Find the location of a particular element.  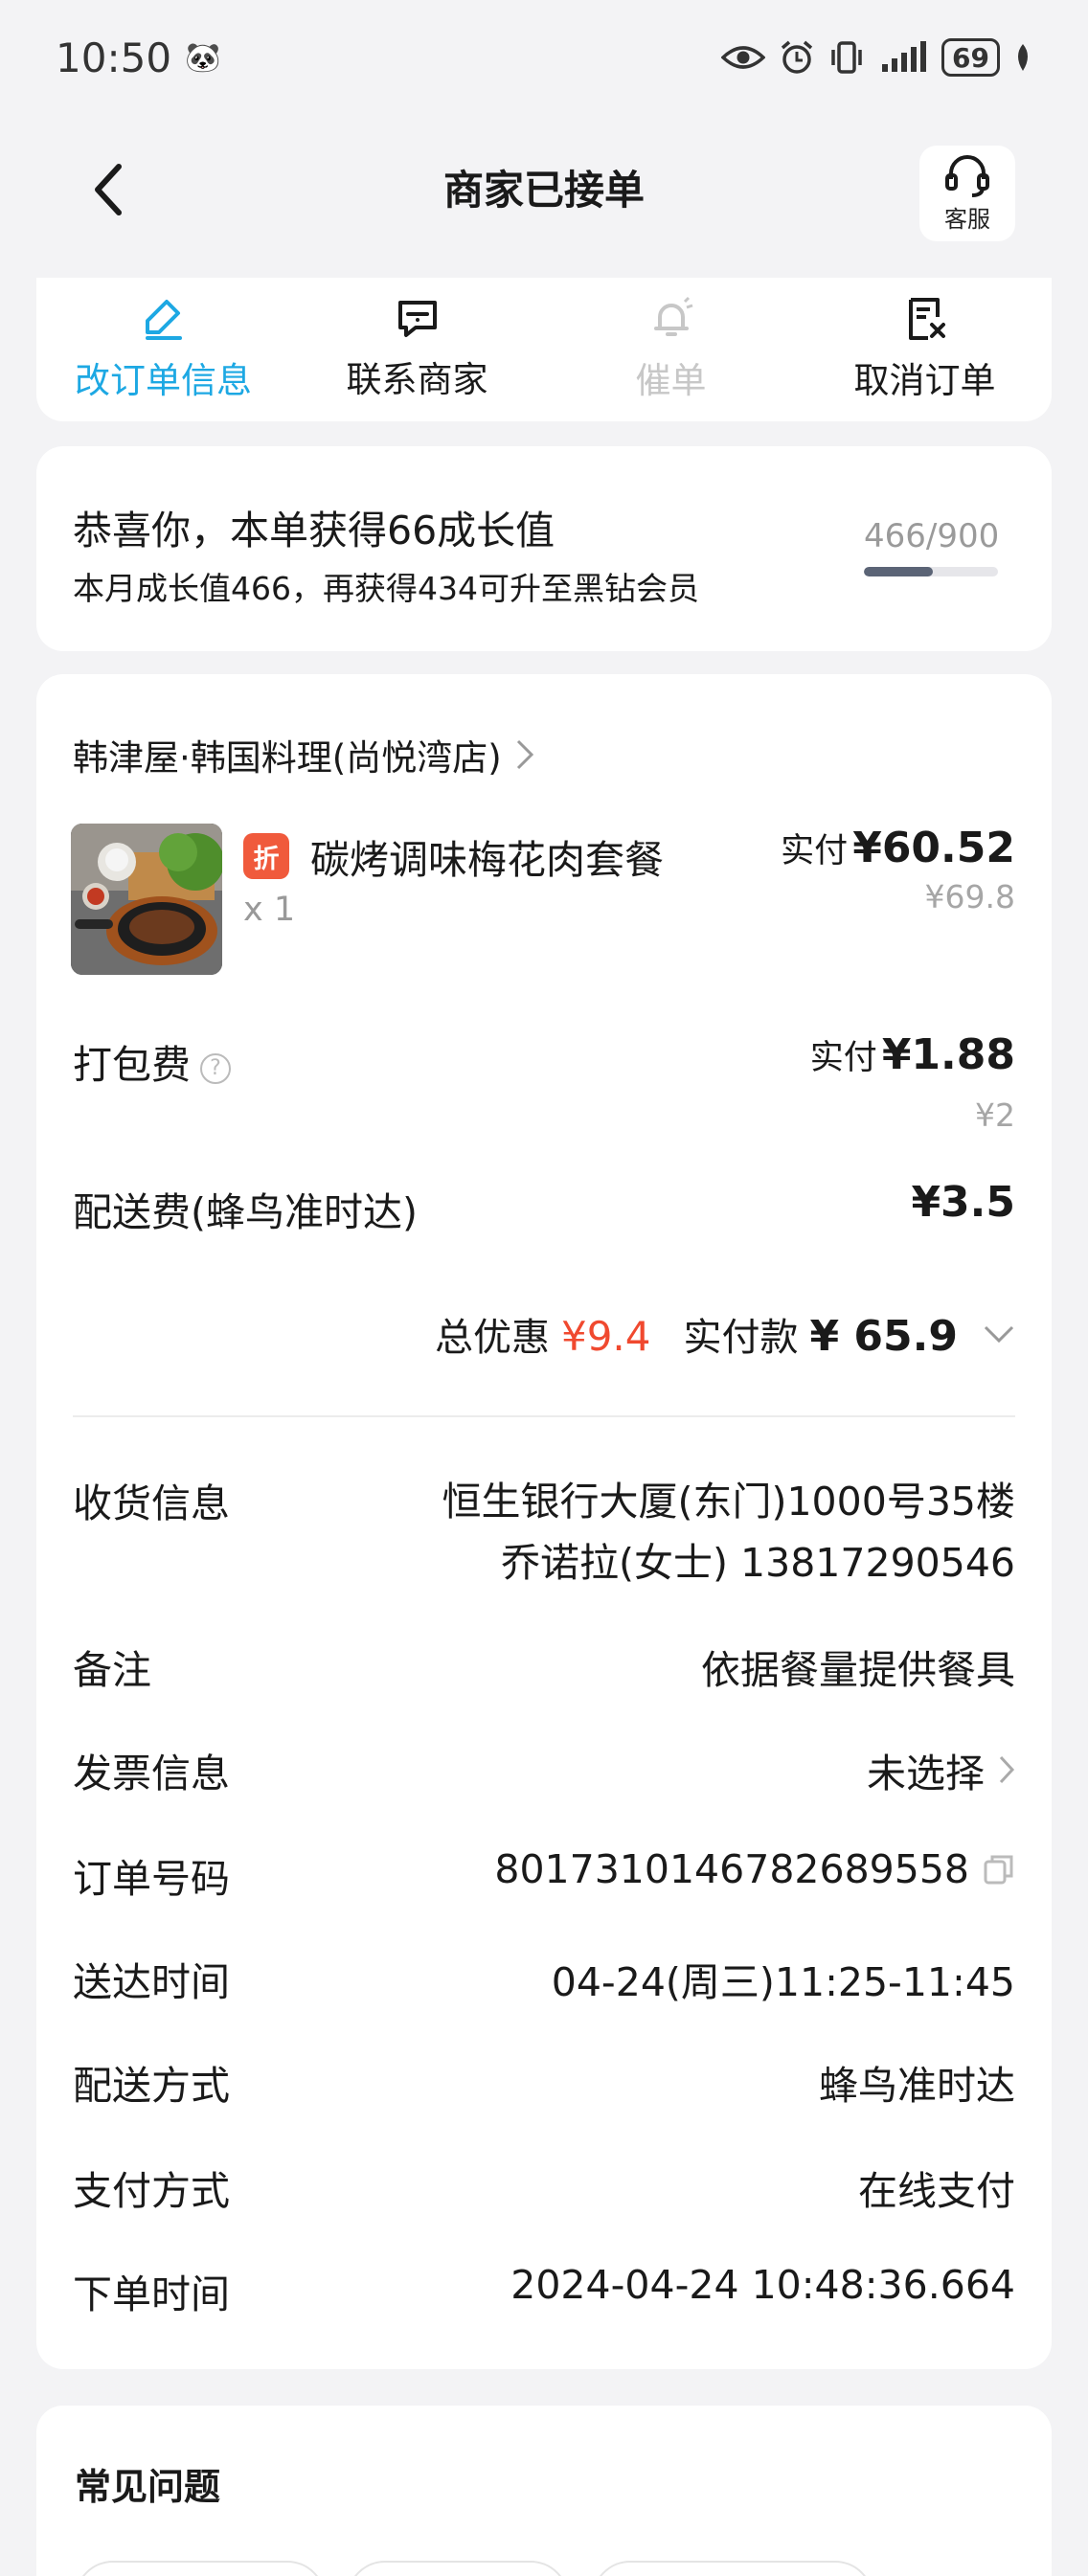

divider is located at coordinates (544, 1416).